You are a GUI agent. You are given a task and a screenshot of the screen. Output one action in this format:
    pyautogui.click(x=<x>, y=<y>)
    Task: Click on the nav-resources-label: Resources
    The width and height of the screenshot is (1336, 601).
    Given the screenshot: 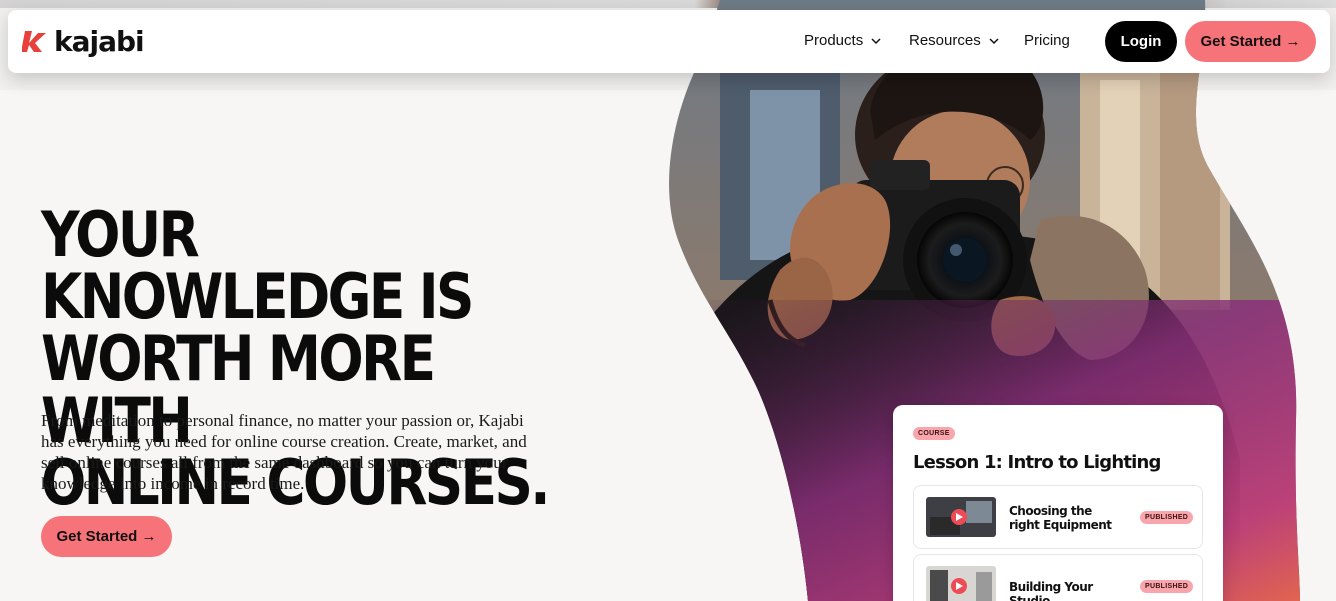 What is the action you would take?
    pyautogui.click(x=945, y=40)
    